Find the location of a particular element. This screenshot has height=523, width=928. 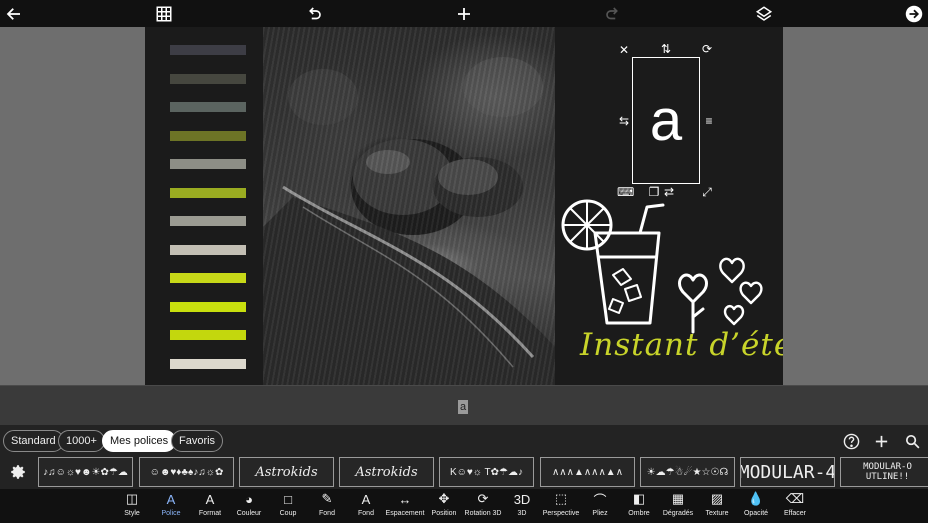

tool-rotation-3d: ⟳ Rotation 3D is located at coordinates (483, 506).